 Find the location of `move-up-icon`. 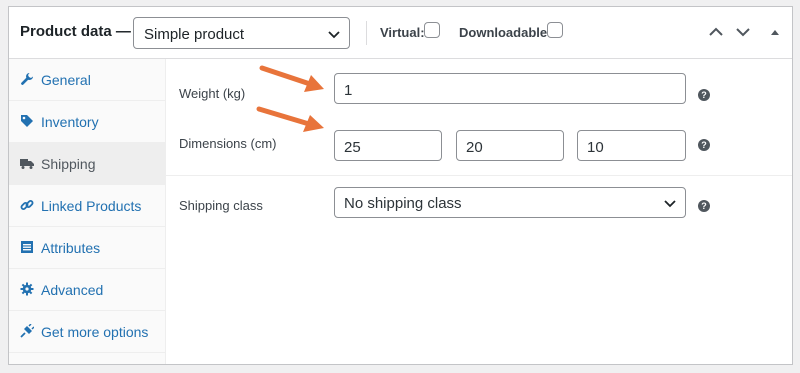

move-up-icon is located at coordinates (716, 32).